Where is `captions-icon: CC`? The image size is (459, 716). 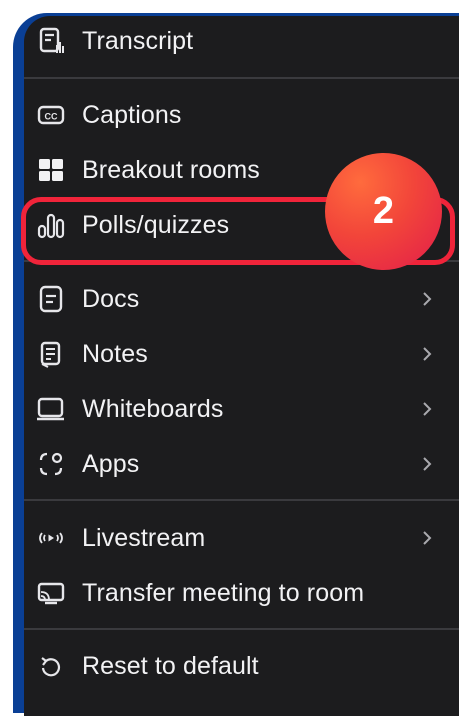 captions-icon: CC is located at coordinates (51, 115).